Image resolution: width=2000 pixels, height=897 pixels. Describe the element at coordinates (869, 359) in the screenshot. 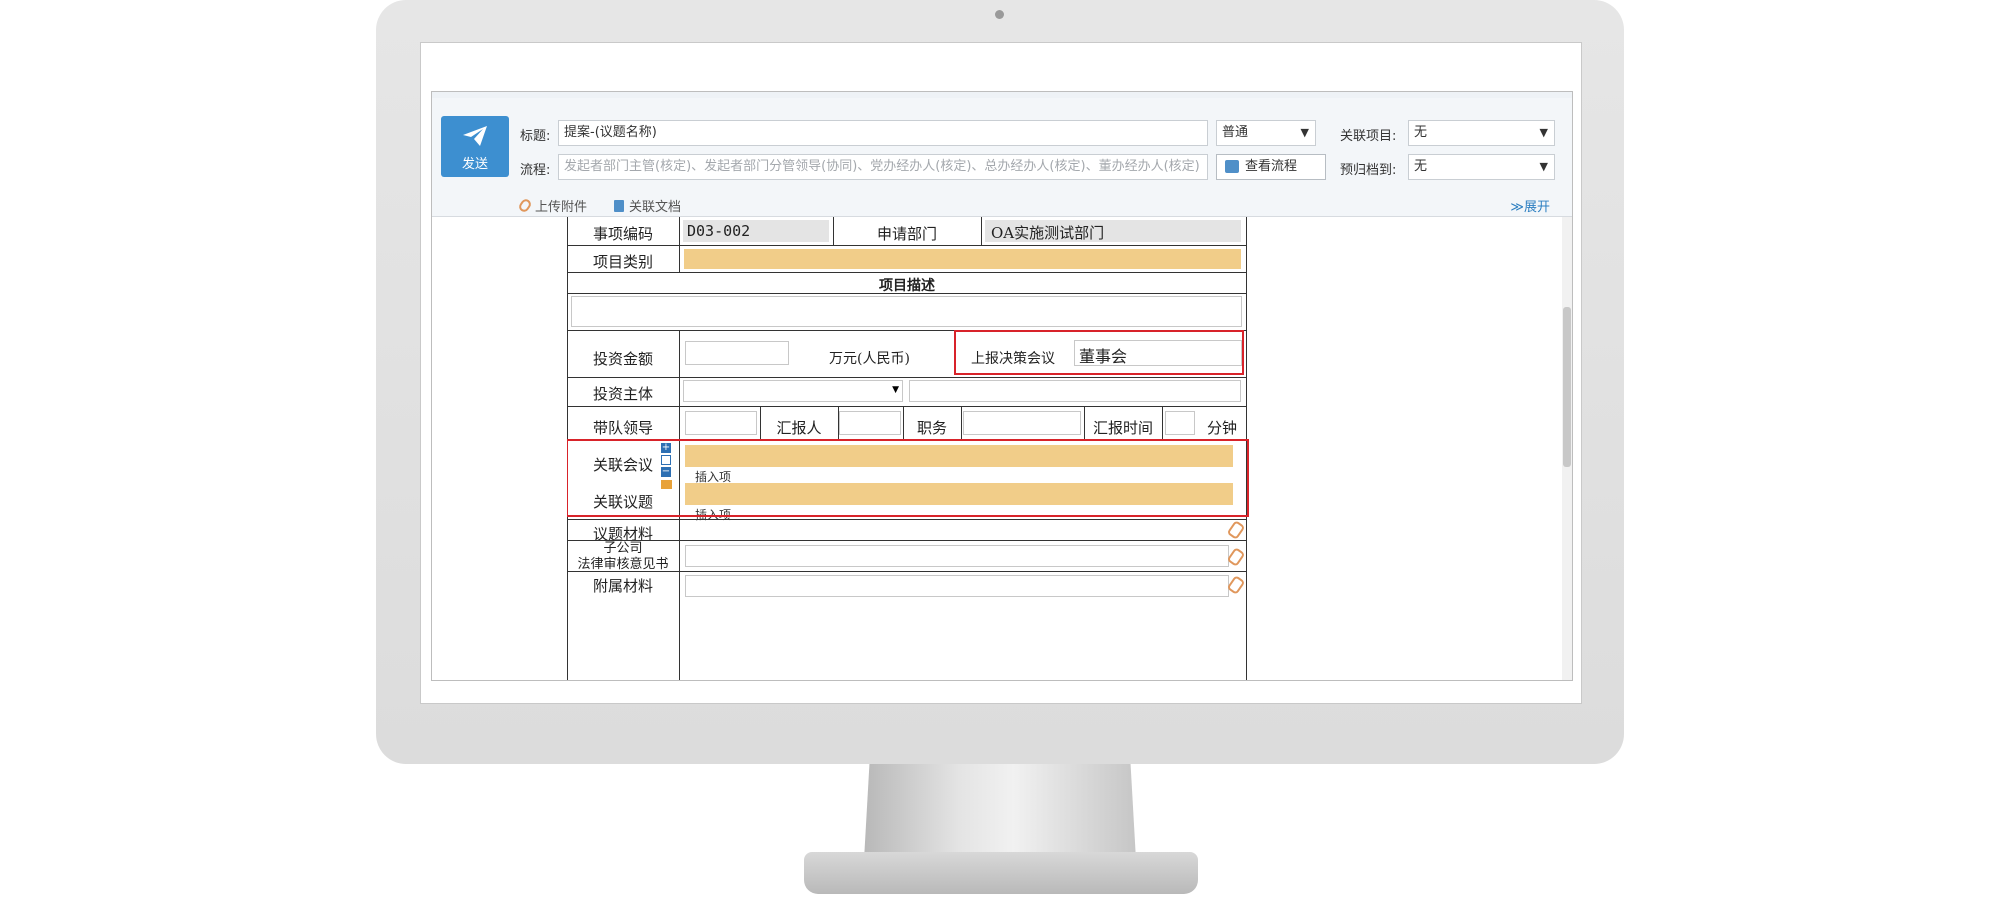

I see `invest-unit: 万元(人民币)` at that location.